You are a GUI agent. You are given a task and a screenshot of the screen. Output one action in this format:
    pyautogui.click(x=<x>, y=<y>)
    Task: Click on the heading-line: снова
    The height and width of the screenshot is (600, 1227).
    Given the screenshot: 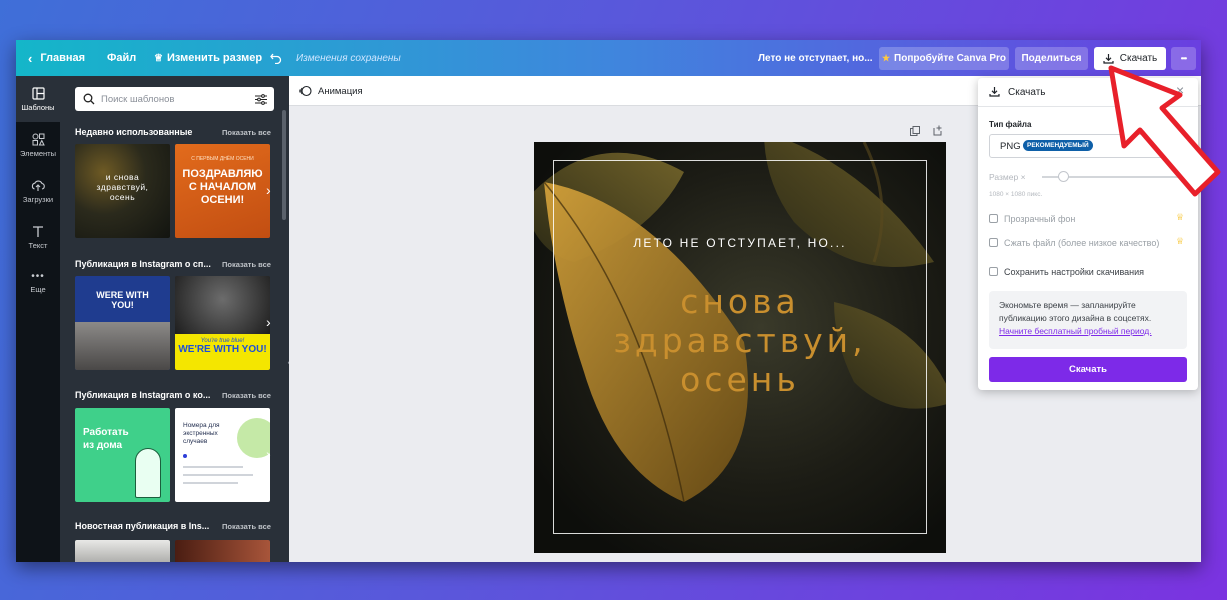 What is the action you would take?
    pyautogui.click(x=740, y=301)
    